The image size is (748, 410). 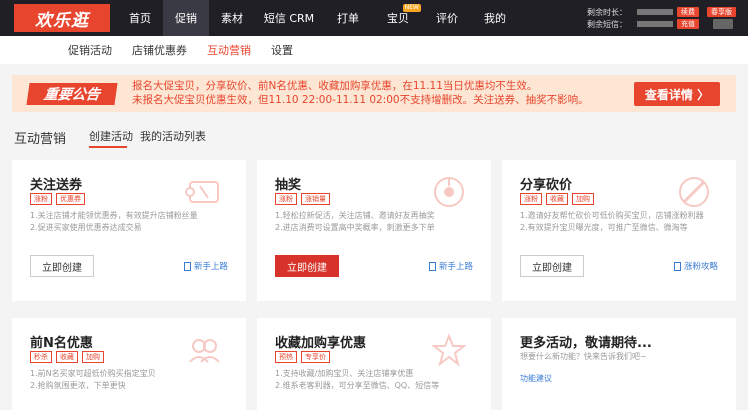 I want to click on app-logo: 欢乐逛, so click(x=62, y=18).